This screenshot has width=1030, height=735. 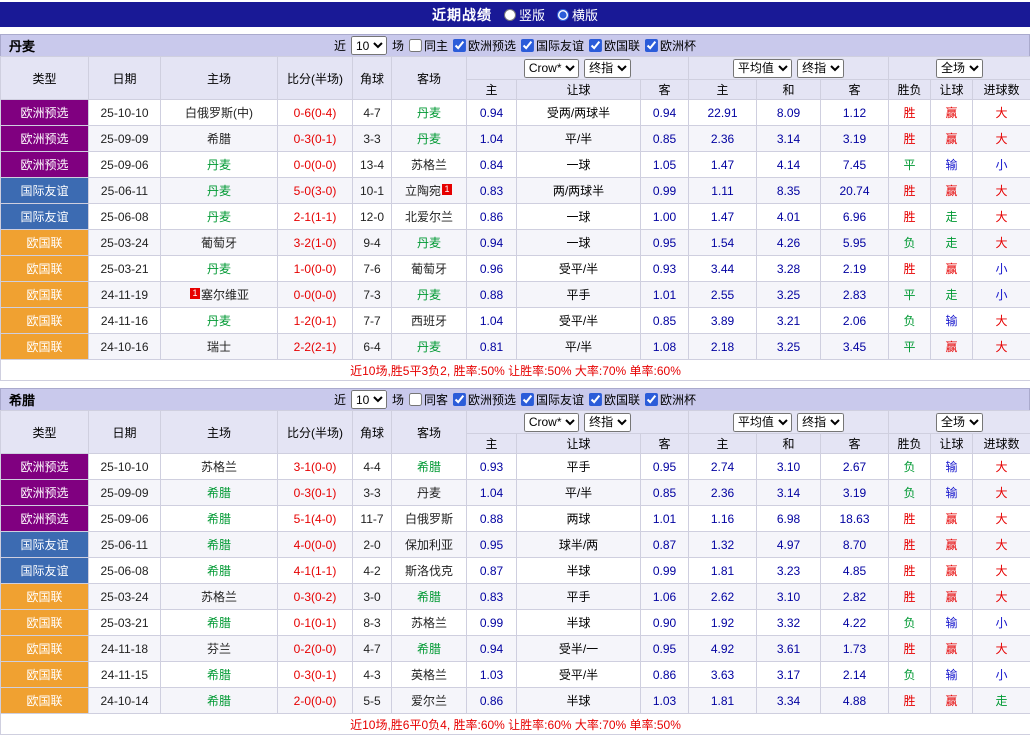 What do you see at coordinates (789, 165) in the screenshot?
I see `avg-draw-odds: 4.14` at bounding box center [789, 165].